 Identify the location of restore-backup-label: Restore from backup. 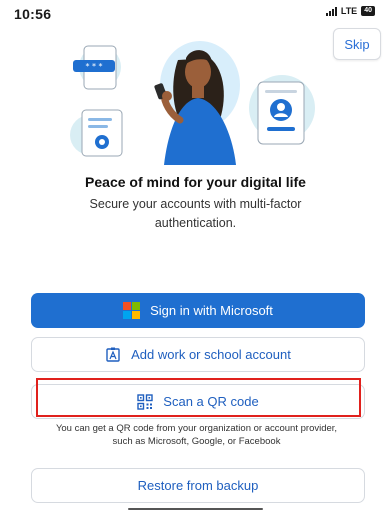
(198, 485).